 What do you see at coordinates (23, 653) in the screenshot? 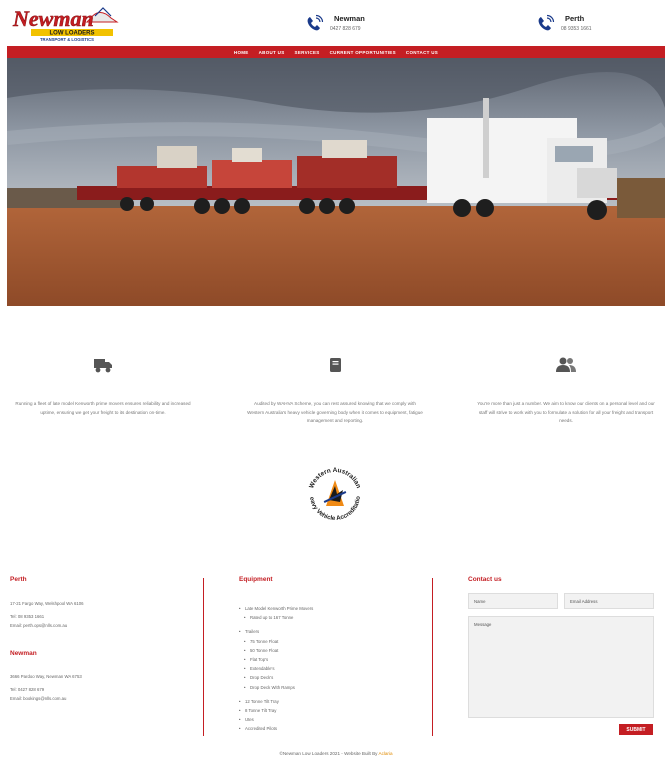
I see `newman-title: Newman` at bounding box center [23, 653].